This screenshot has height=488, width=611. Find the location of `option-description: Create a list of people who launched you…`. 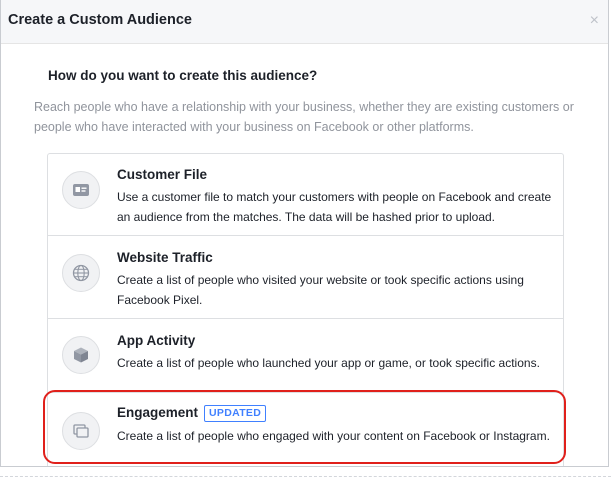

option-description: Create a list of people who launched you… is located at coordinates (328, 363).